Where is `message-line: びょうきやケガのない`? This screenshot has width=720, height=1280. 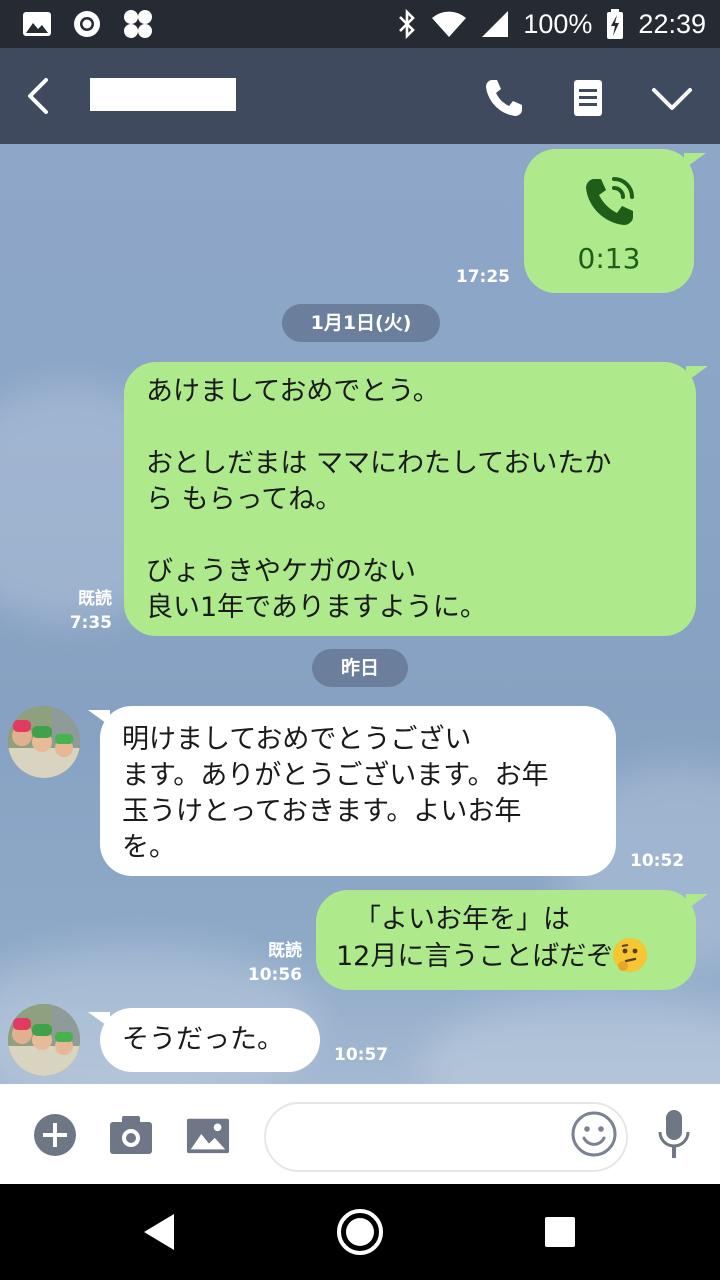 message-line: びょうきやケガのない is located at coordinates (281, 571).